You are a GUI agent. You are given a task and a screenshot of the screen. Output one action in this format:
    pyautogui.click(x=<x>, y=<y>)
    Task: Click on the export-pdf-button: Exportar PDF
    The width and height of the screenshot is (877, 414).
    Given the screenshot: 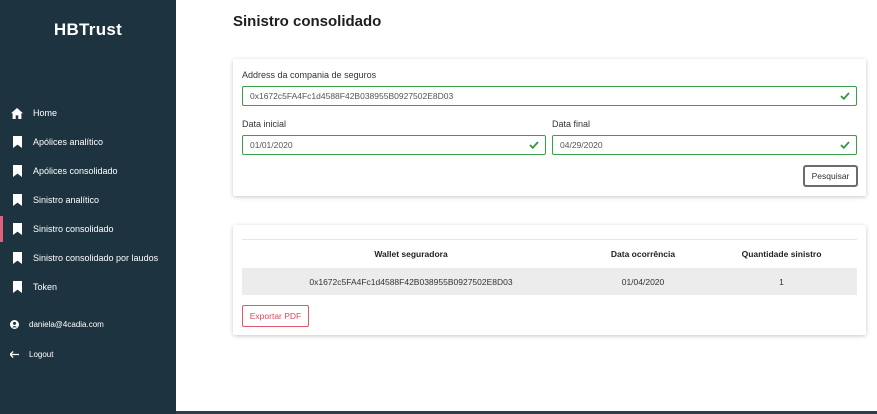 What is the action you would take?
    pyautogui.click(x=275, y=316)
    